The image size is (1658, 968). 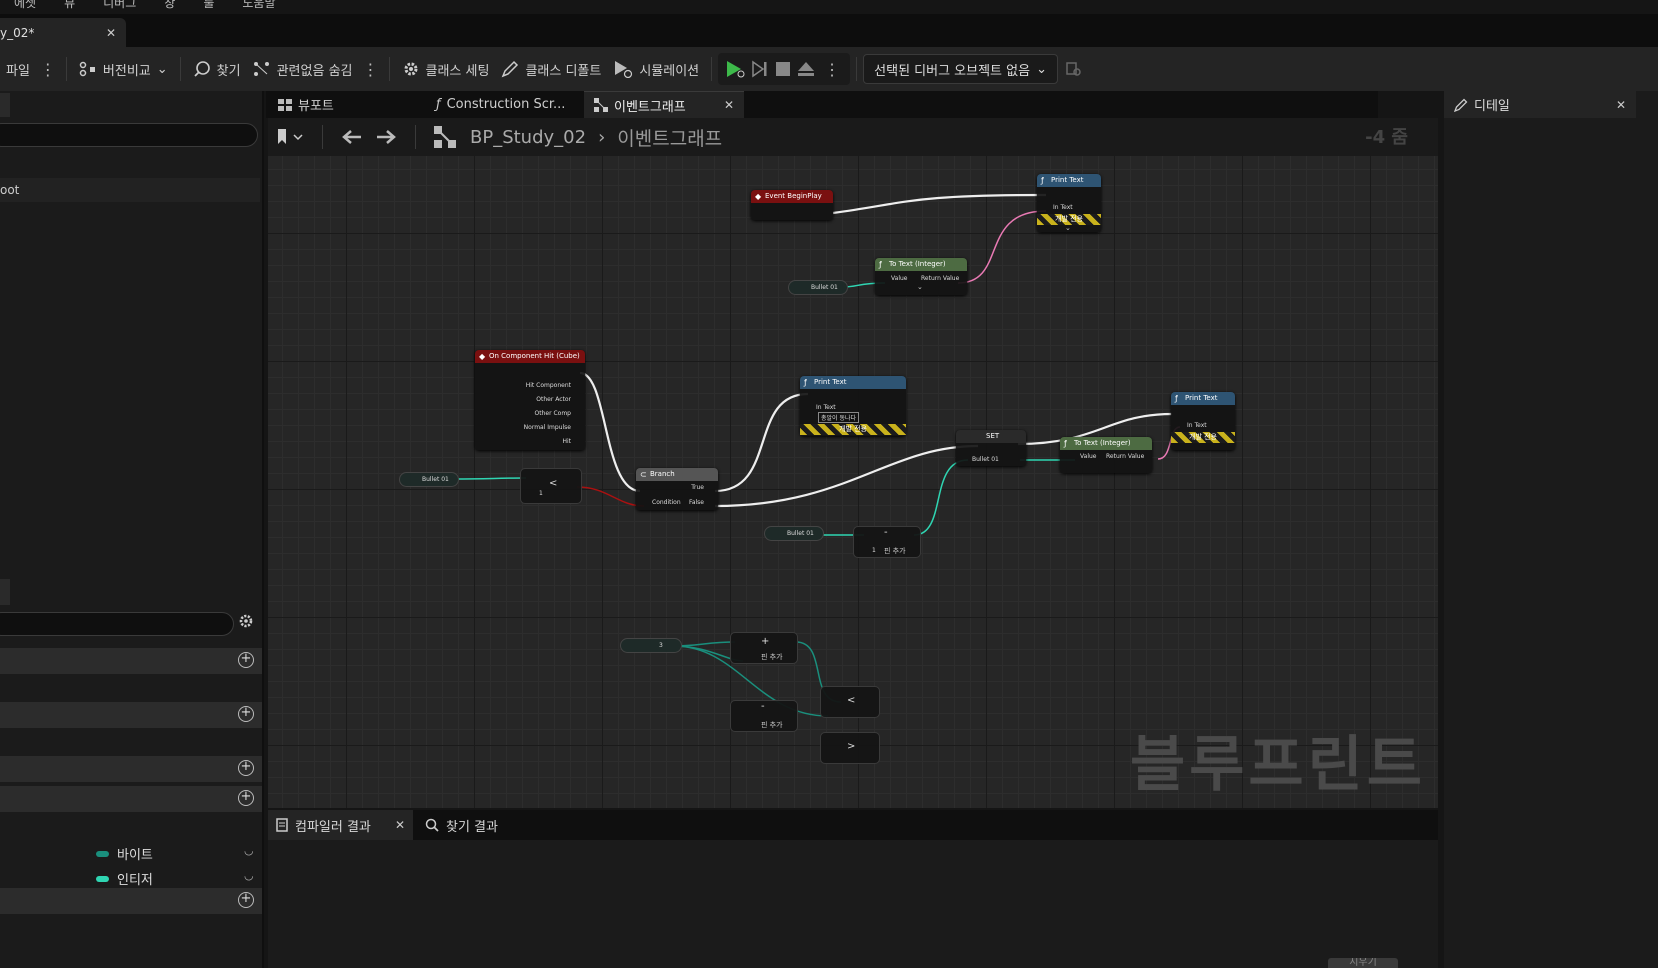 What do you see at coordinates (303, 69) in the screenshot?
I see `hide-unrelated-button: 관련없음 숨김` at bounding box center [303, 69].